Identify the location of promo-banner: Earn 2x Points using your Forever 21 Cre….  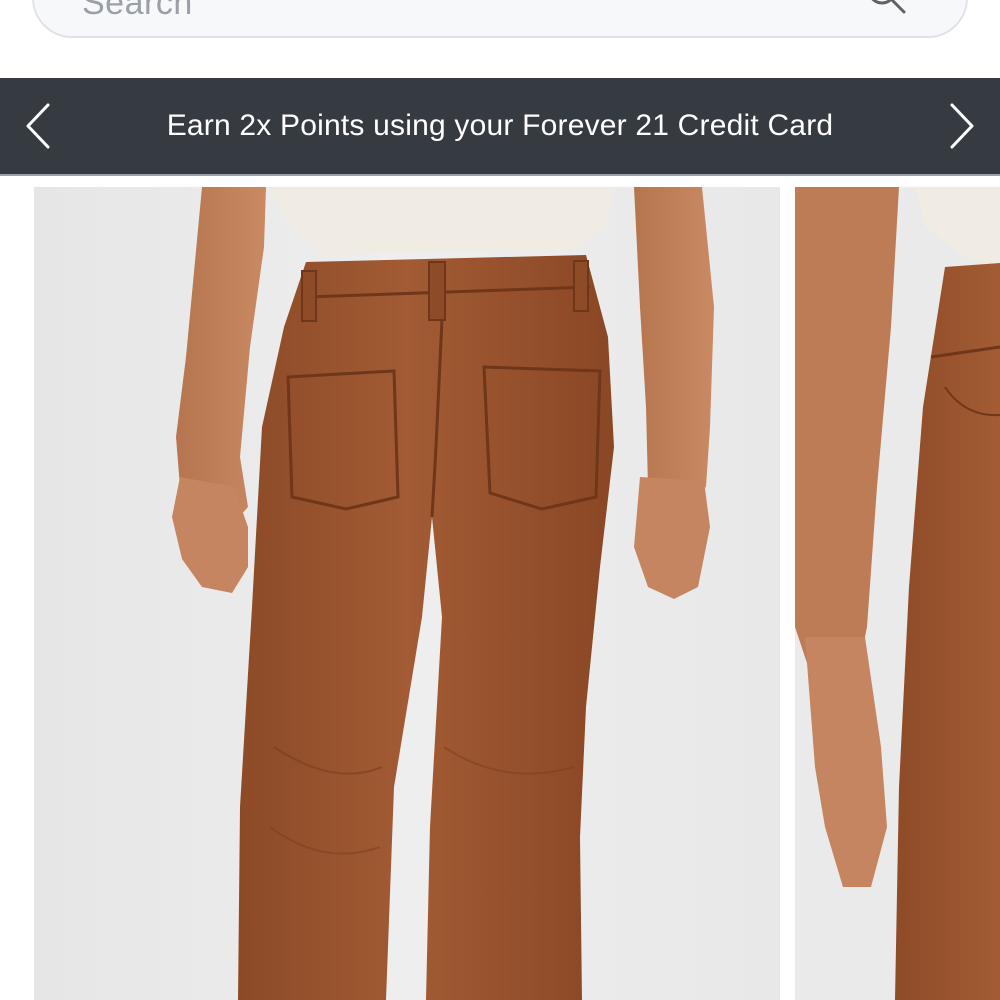
(500, 127).